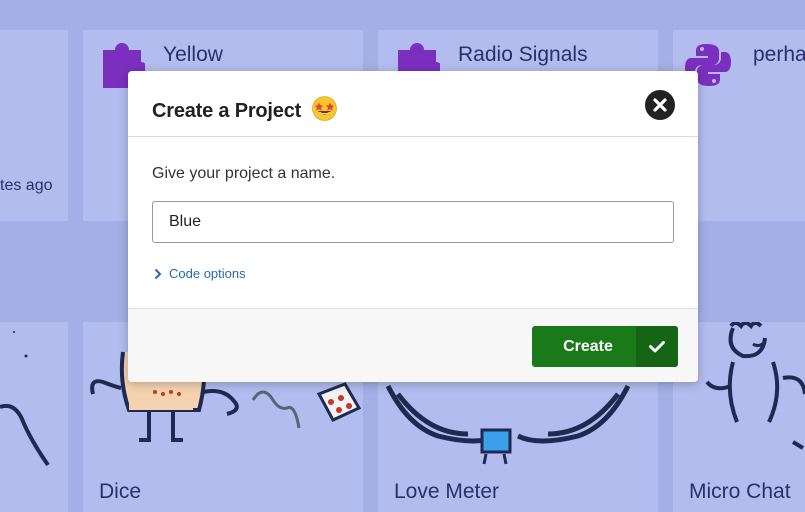  I want to click on project-card, so click(34, 417).